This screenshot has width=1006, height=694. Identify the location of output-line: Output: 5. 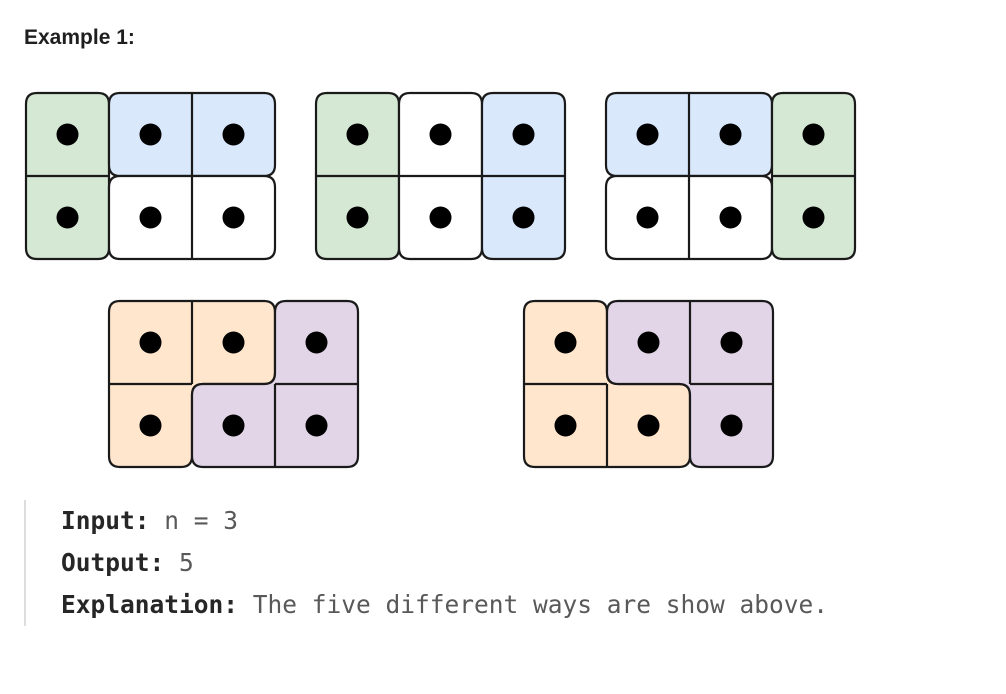
(533, 563).